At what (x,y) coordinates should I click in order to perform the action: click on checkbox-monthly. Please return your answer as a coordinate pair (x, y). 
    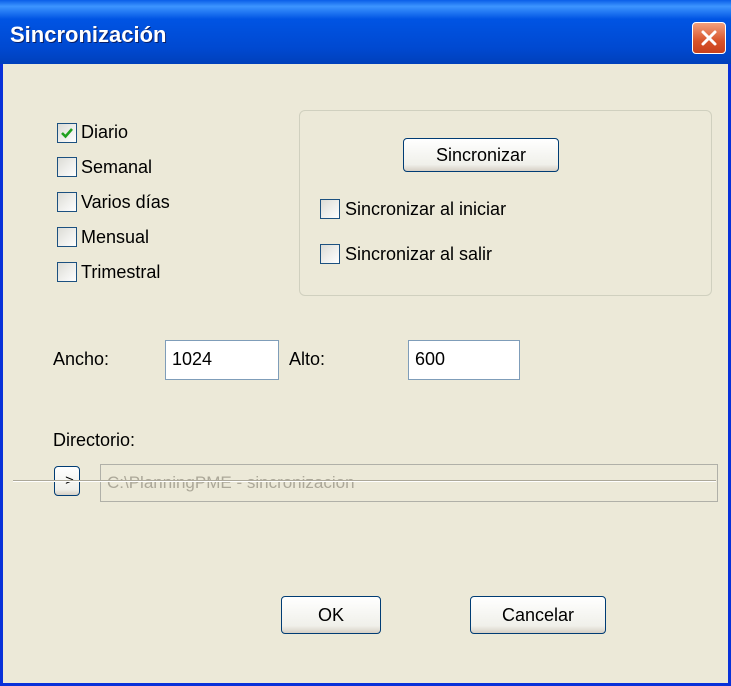
    Looking at the image, I should click on (67, 237).